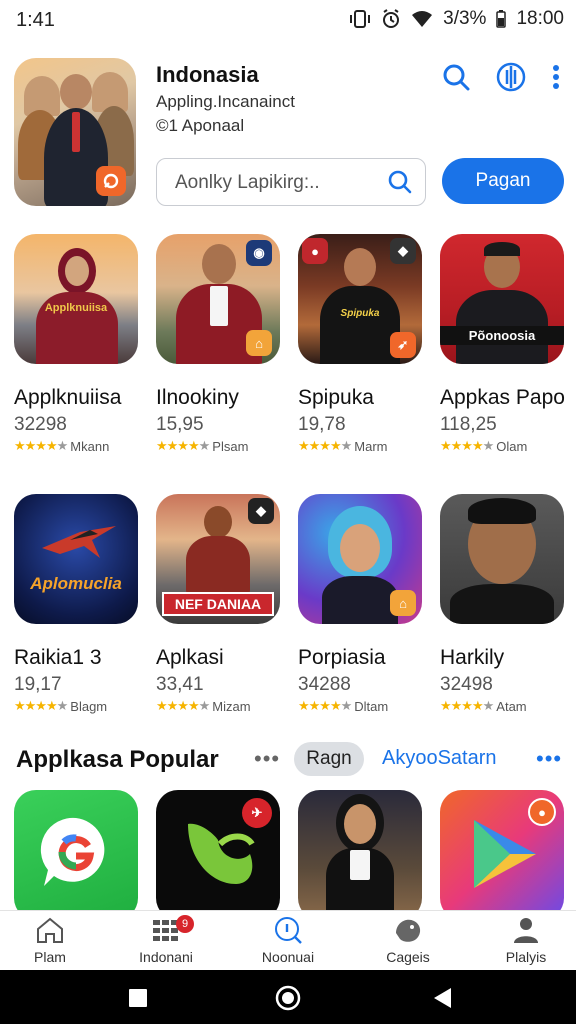 Image resolution: width=576 pixels, height=1024 pixels. Describe the element at coordinates (221, 853) in the screenshot. I see `leaf-icon` at that location.